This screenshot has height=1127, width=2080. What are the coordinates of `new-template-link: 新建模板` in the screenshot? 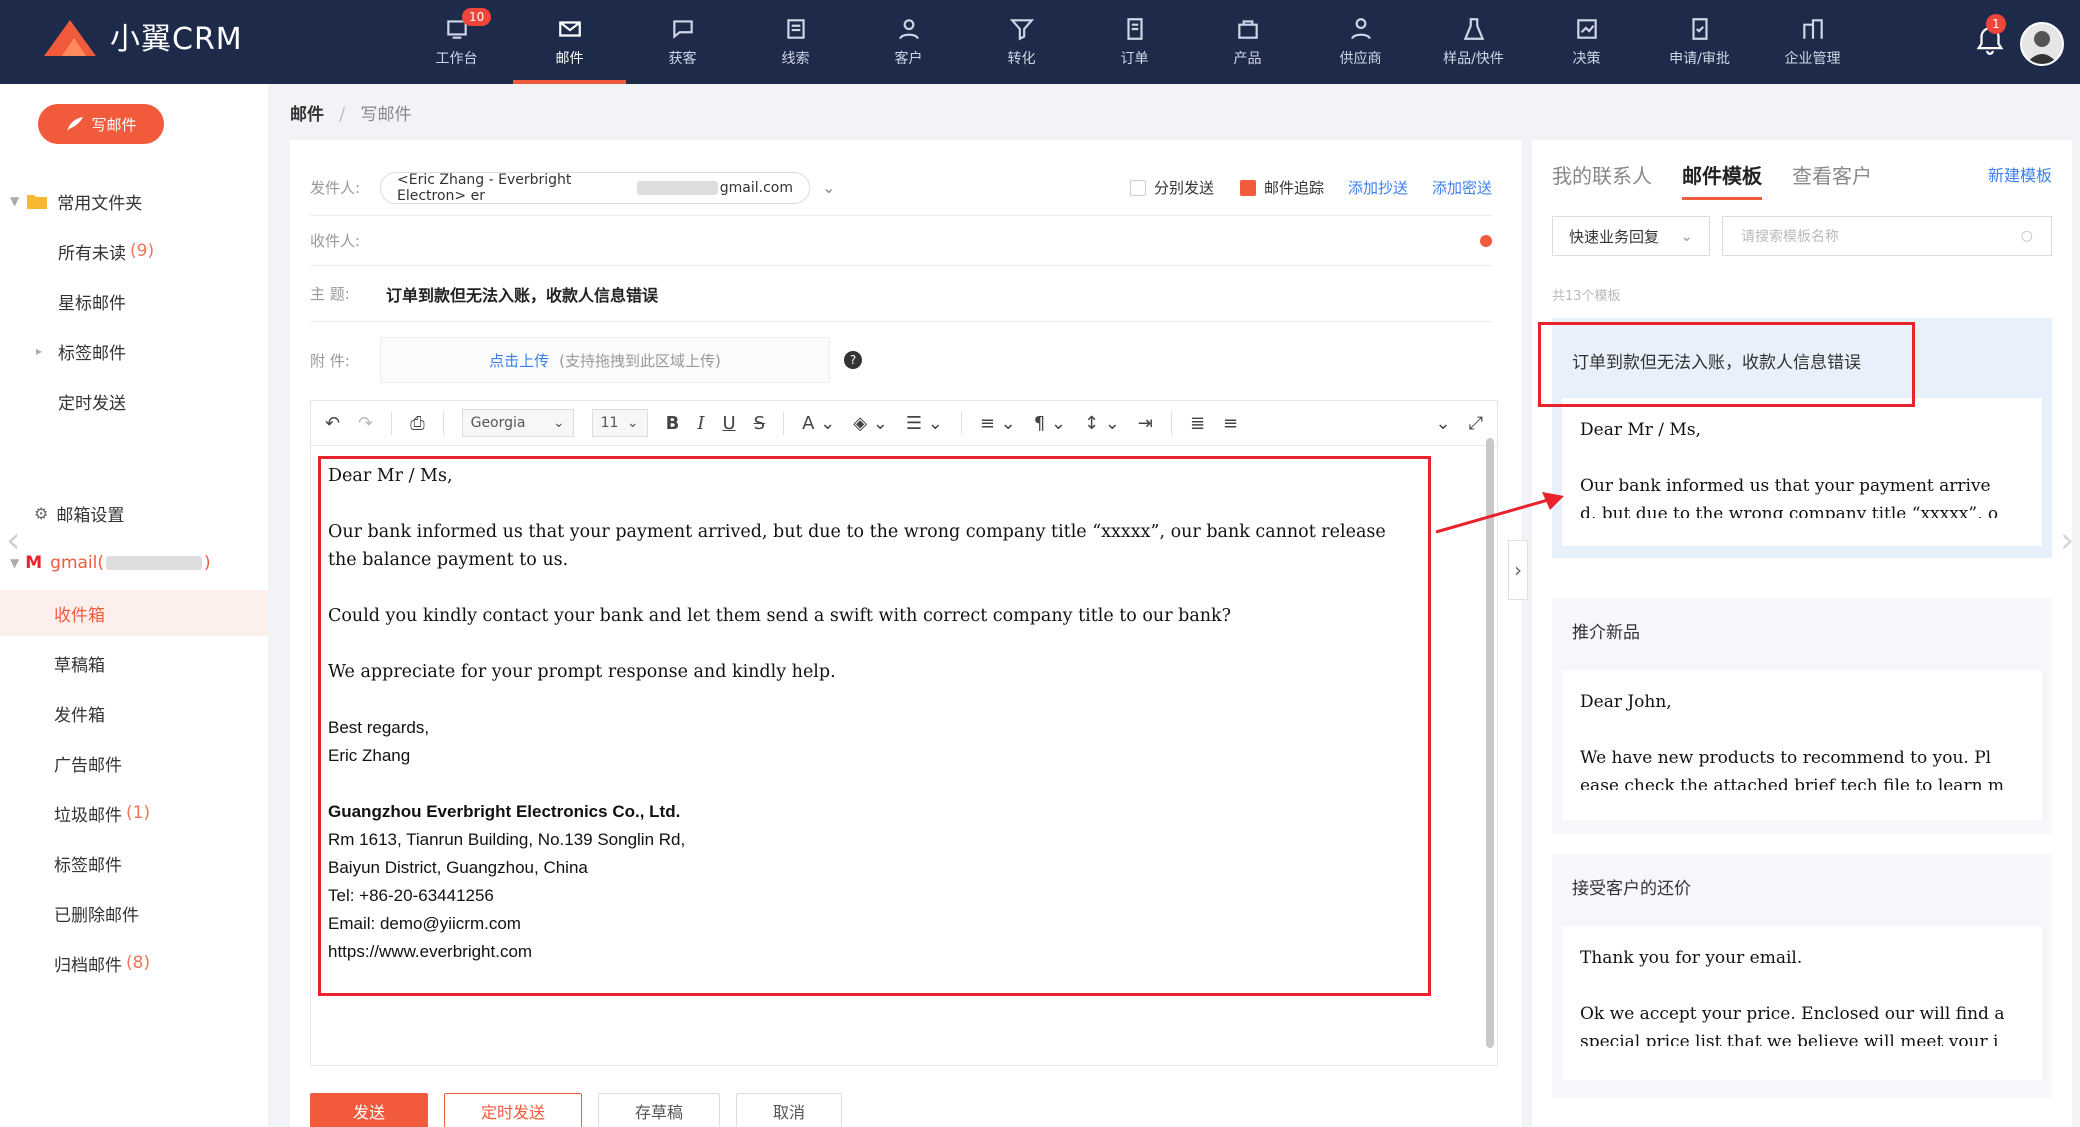 It's located at (2020, 174).